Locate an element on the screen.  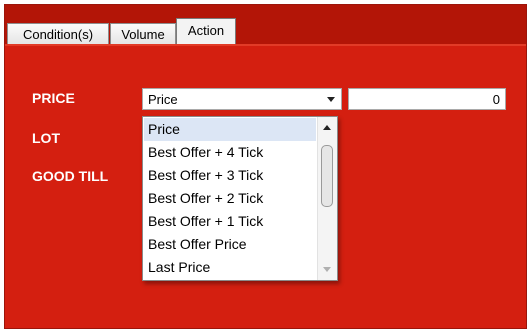
price-type-select: Price is located at coordinates (242, 99).